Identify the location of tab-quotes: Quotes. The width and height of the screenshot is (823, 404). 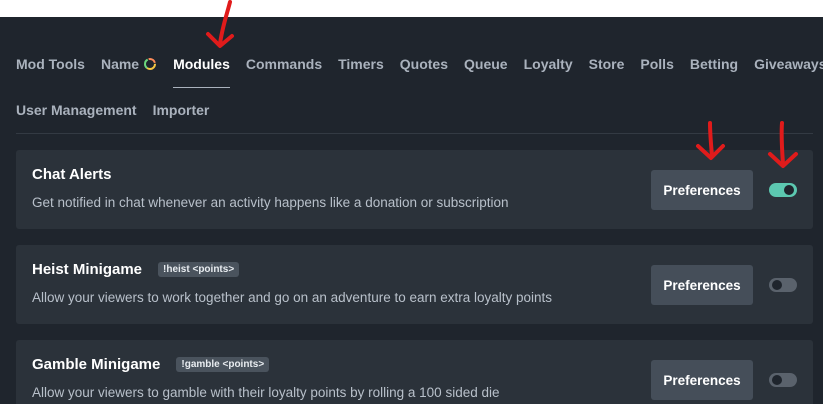
(424, 64).